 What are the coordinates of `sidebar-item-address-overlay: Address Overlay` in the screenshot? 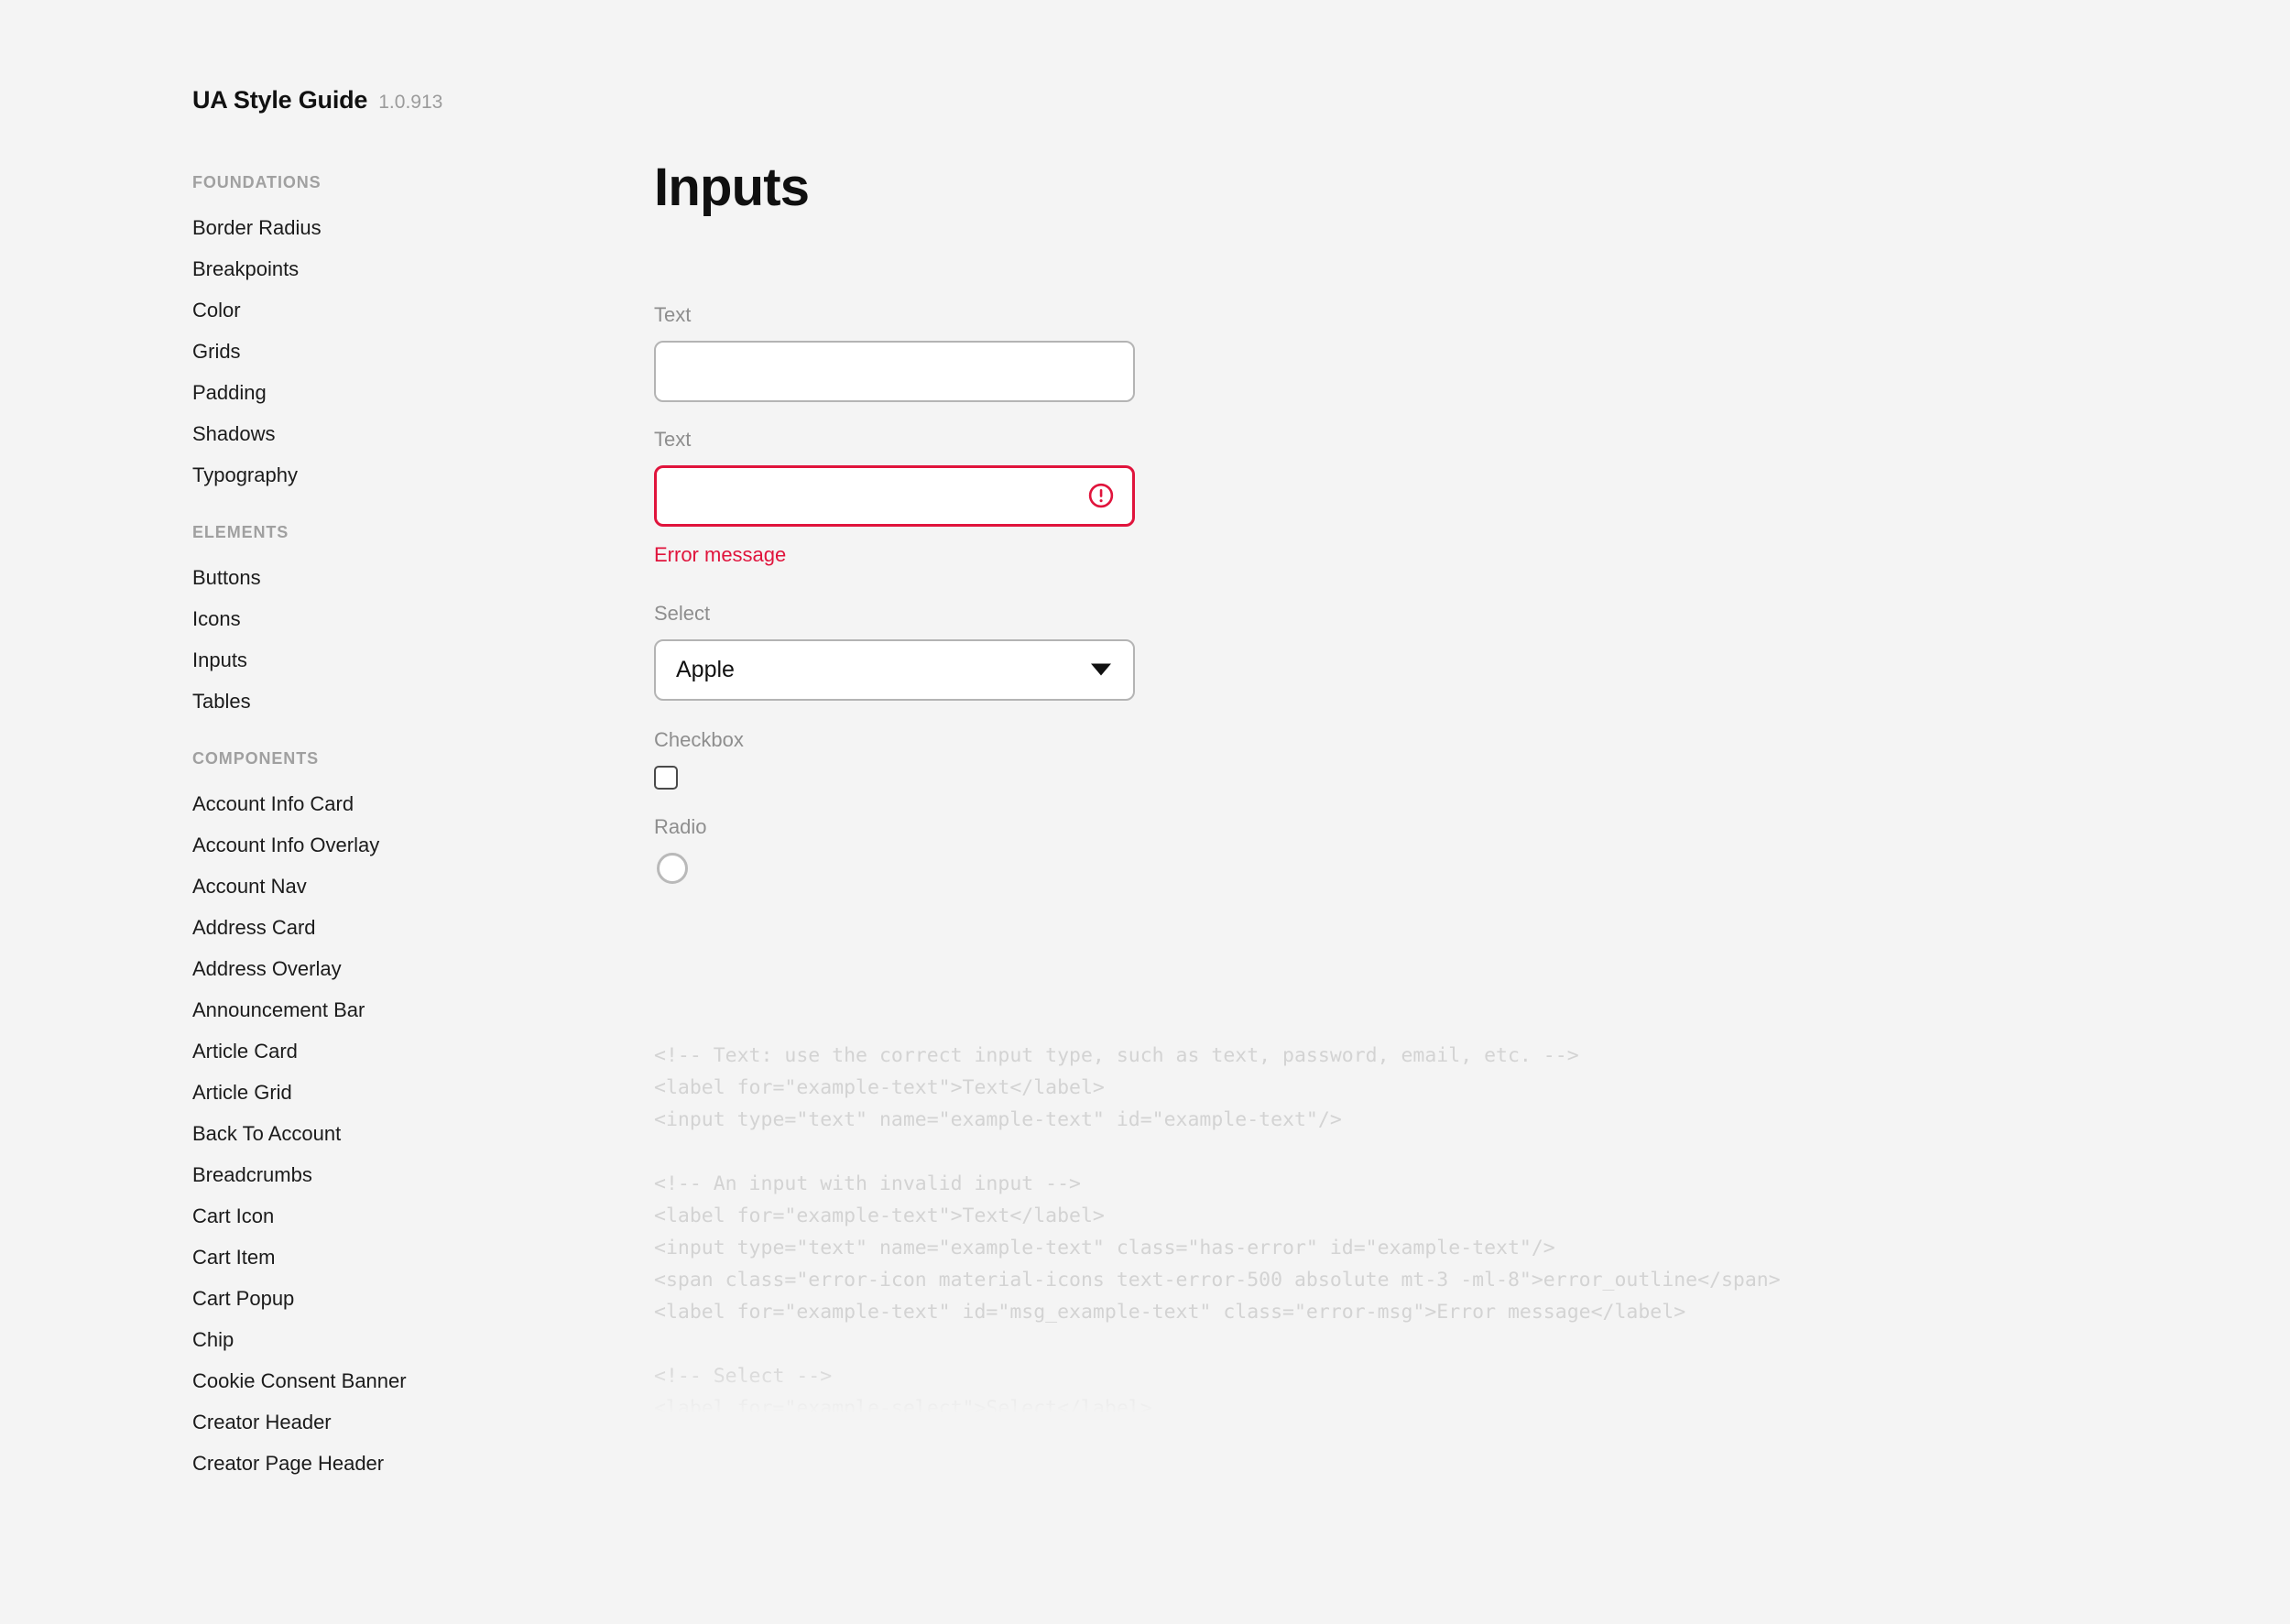 It's located at (389, 969).